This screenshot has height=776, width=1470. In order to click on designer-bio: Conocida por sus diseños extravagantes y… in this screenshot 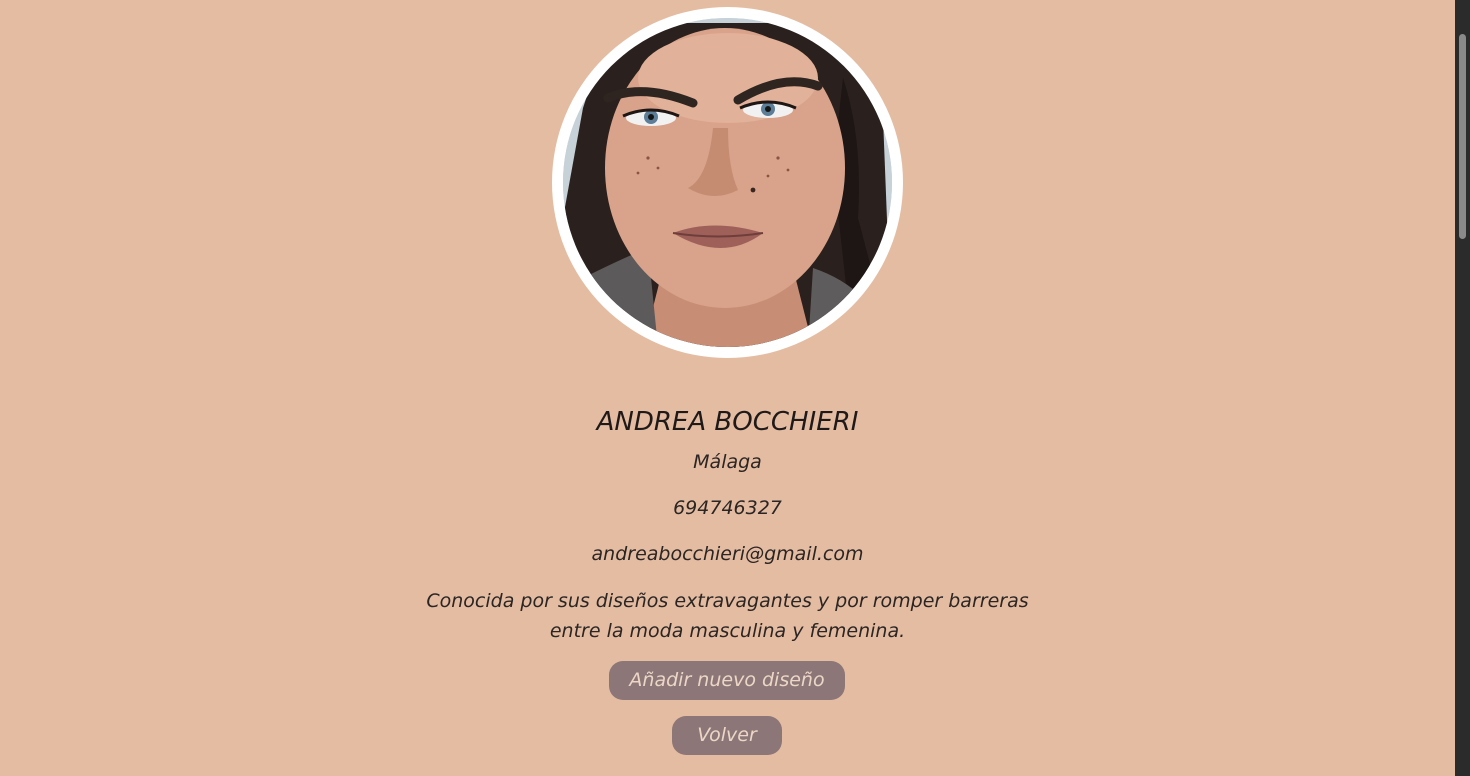, I will do `click(727, 616)`.